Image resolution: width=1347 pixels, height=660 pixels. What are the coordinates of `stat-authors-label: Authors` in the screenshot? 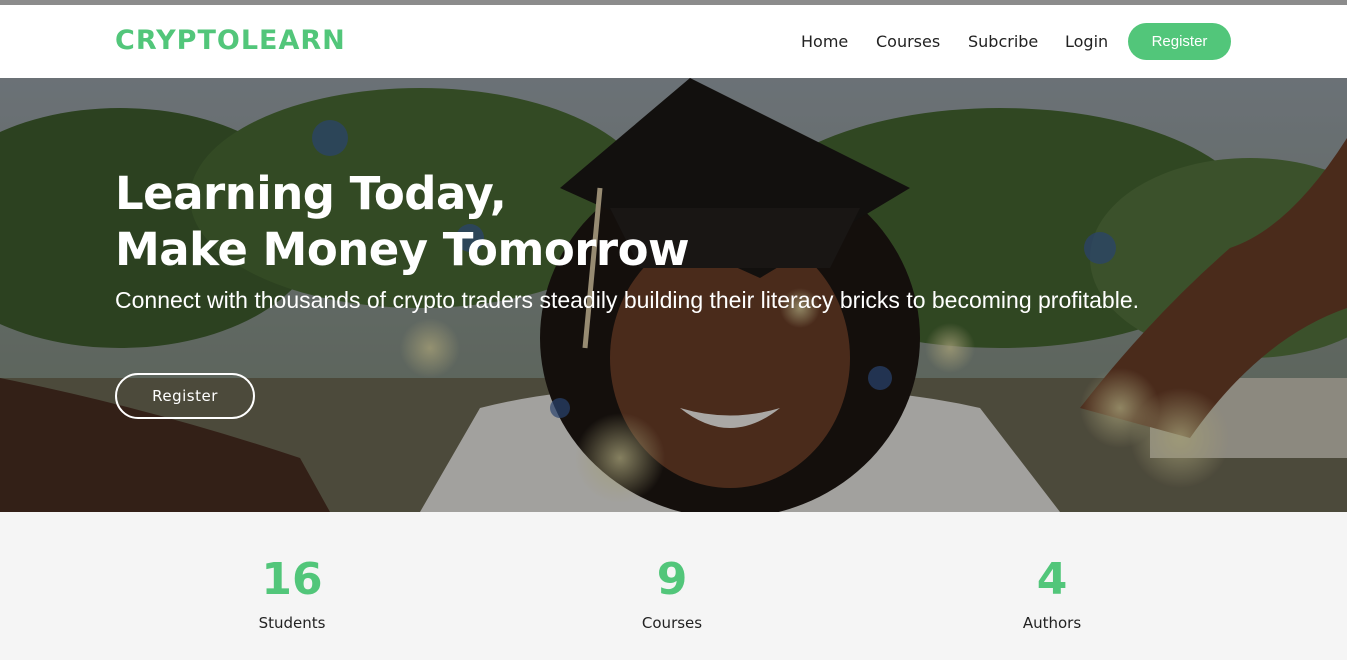 It's located at (1052, 623).